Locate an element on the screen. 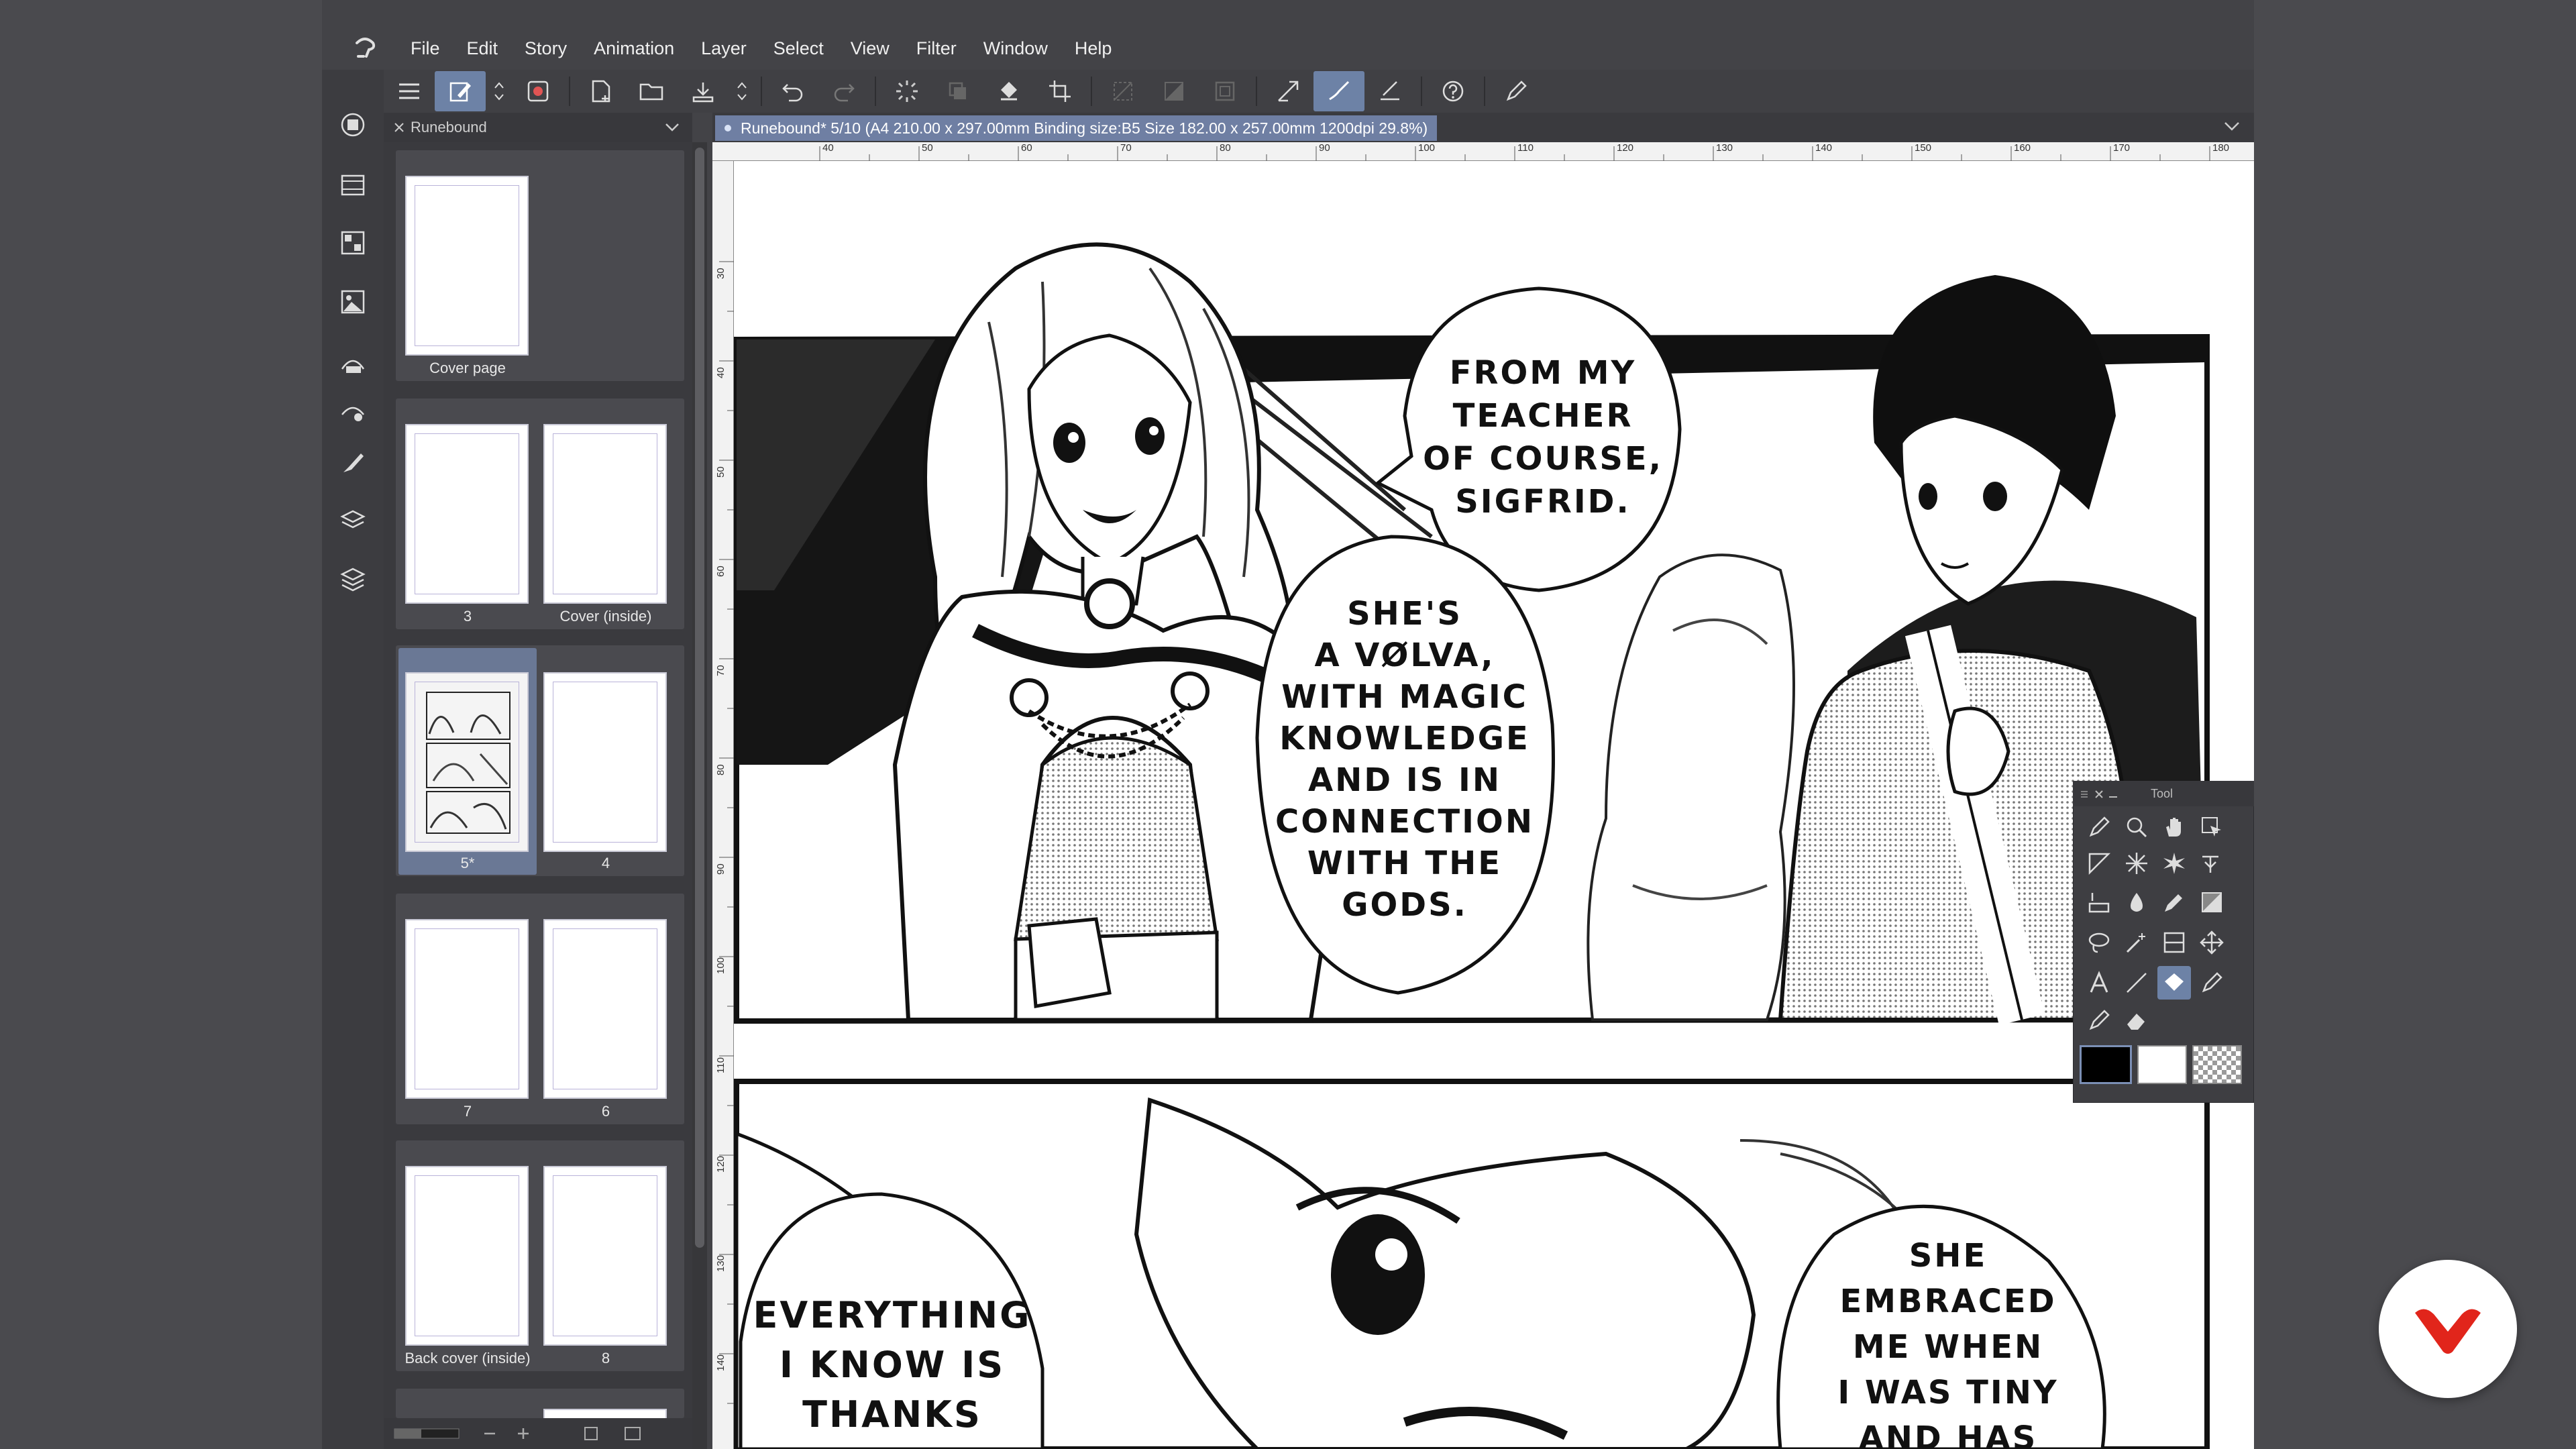 The image size is (2576, 1449). ruler-tick-label: 50 is located at coordinates (927, 148).